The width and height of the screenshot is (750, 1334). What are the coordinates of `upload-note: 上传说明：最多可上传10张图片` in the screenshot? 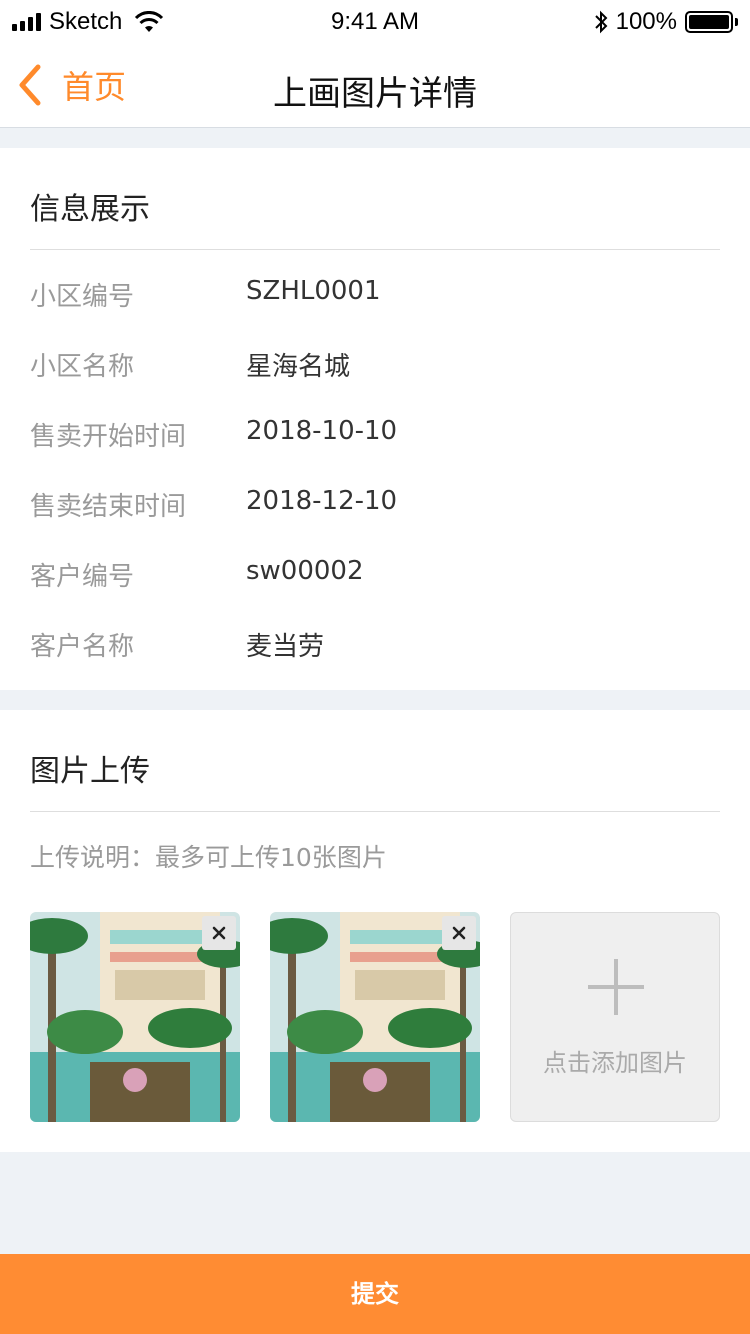 It's located at (208, 857).